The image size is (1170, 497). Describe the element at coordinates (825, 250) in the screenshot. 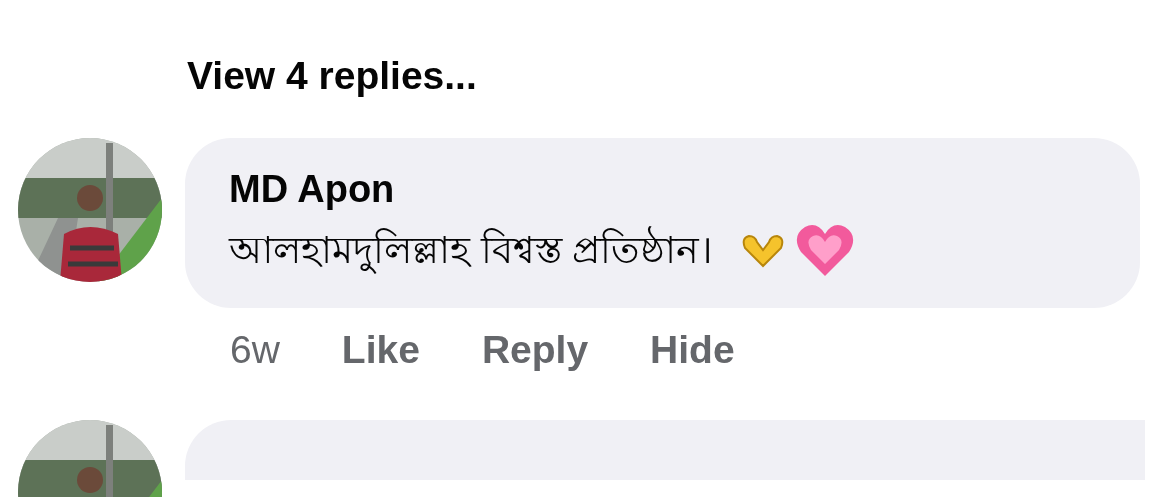

I see `heart-icon` at that location.